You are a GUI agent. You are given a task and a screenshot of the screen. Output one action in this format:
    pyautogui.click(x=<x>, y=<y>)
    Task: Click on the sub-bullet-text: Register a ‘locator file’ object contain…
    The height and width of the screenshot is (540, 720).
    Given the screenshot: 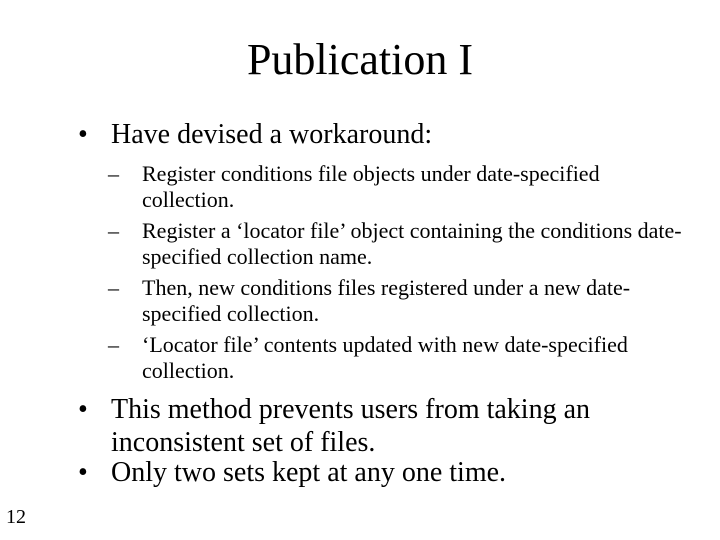 What is the action you would take?
    pyautogui.click(x=412, y=243)
    